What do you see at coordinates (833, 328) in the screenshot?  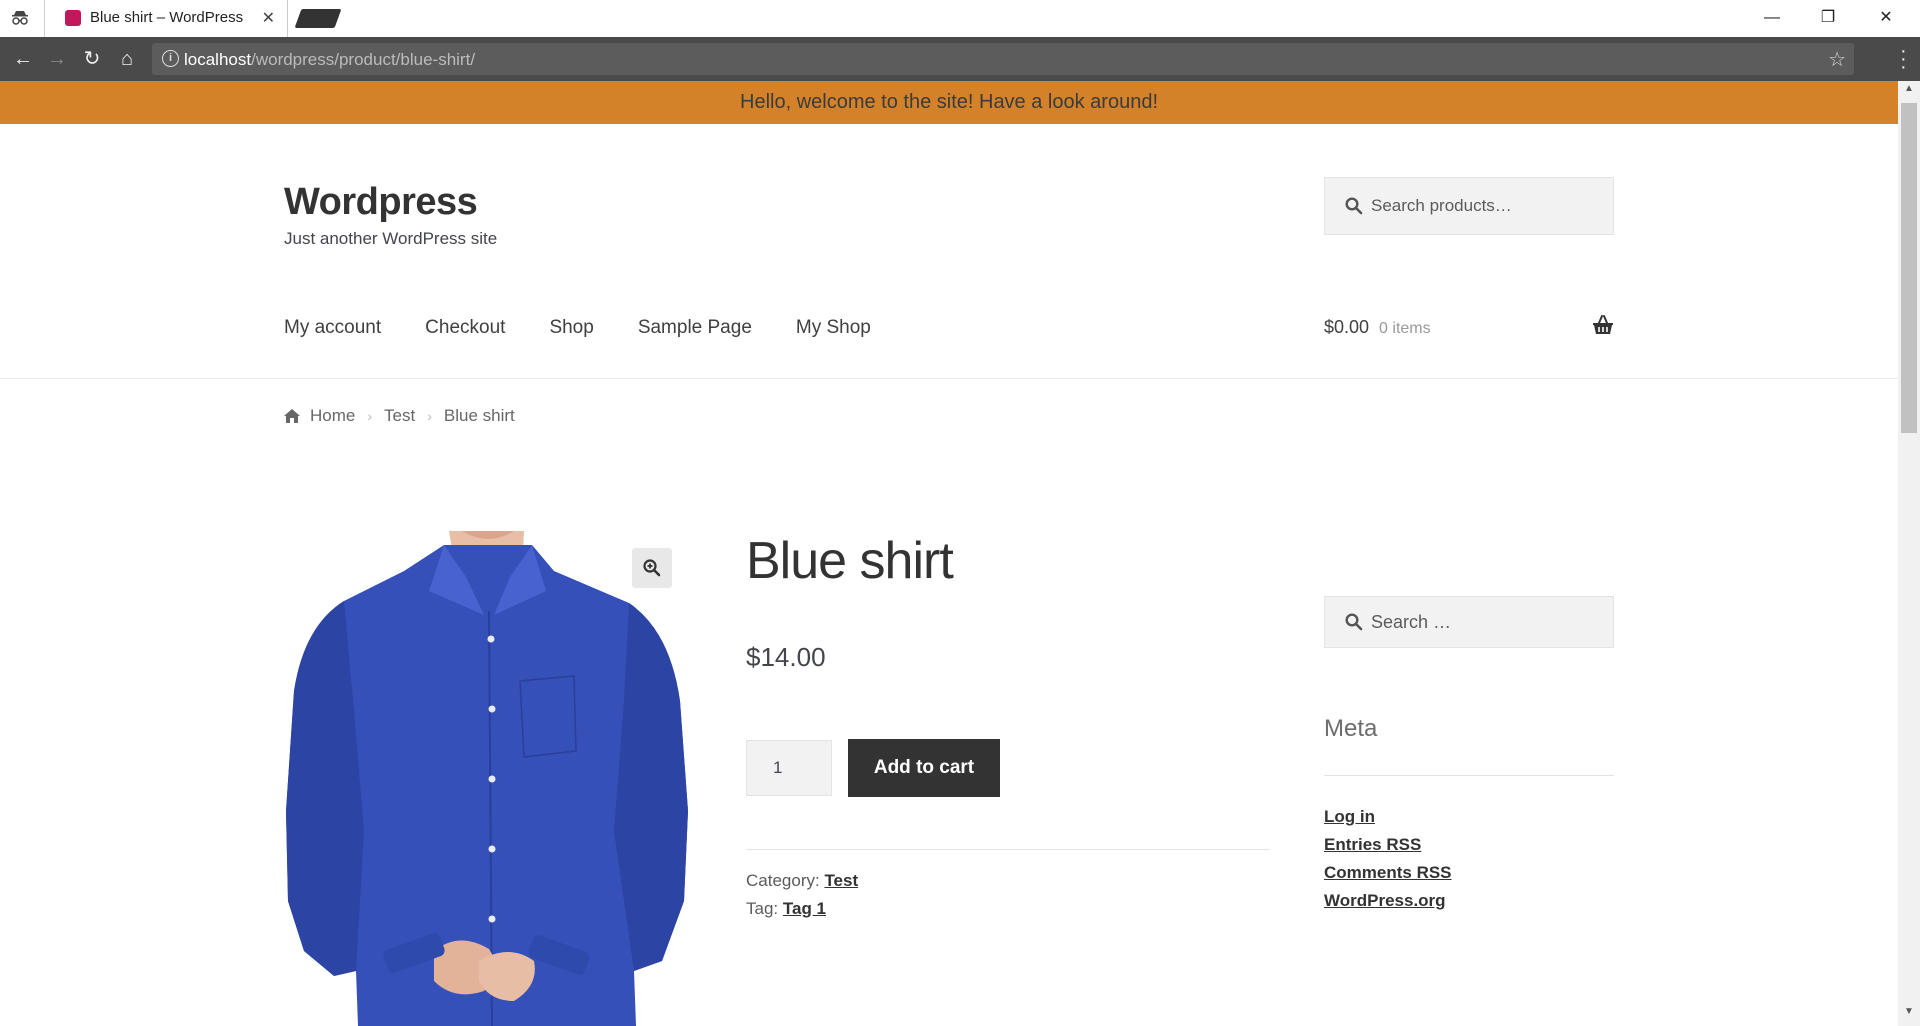 I see `nav-item-my-shop: My Shop` at bounding box center [833, 328].